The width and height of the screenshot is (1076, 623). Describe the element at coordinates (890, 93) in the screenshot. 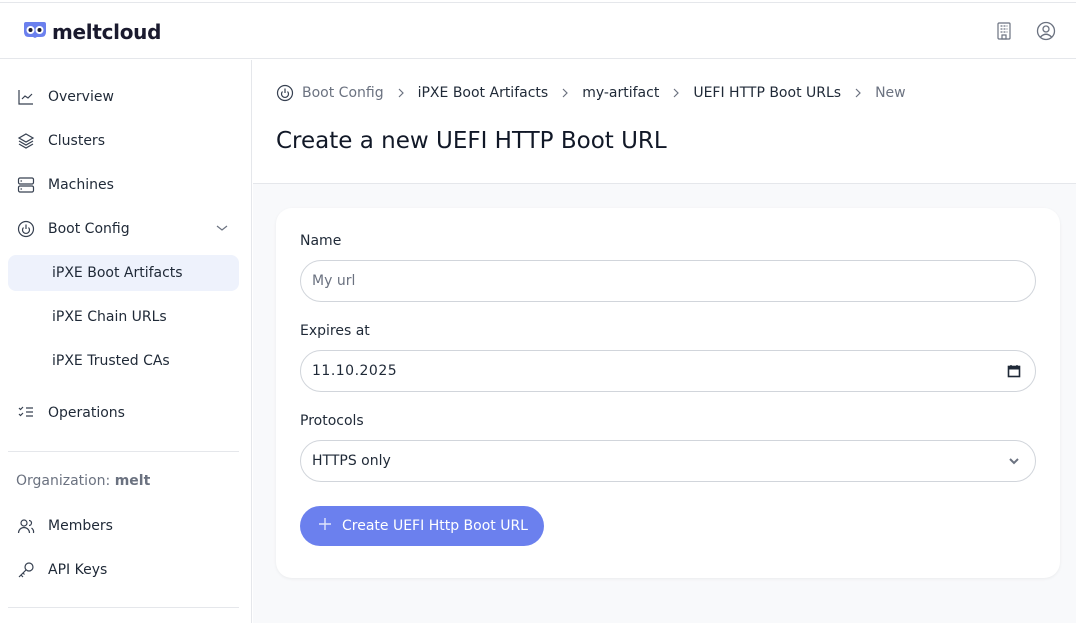

I see `breadcrumb-new: New` at that location.